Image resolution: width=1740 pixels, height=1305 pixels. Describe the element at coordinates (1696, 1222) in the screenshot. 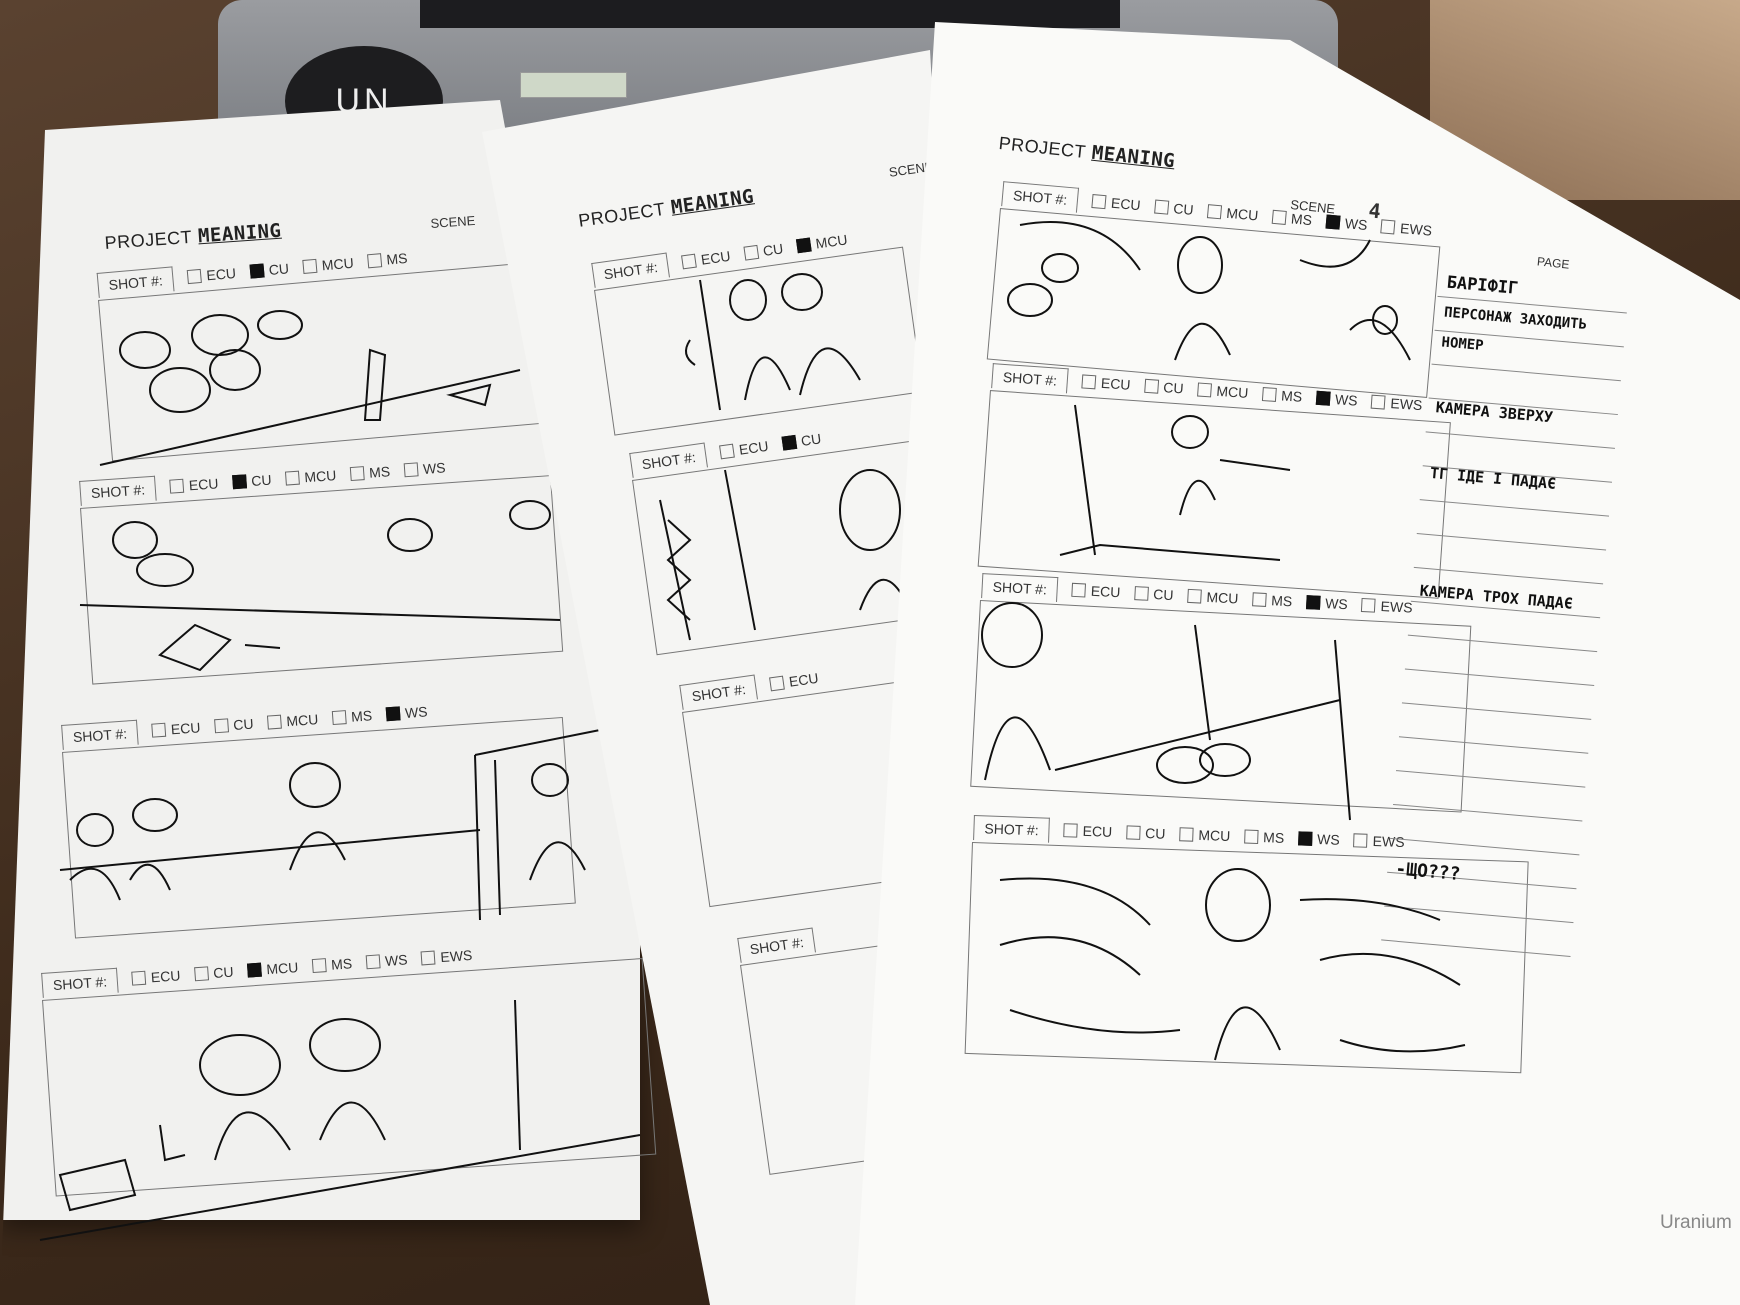

I see `brand-watermark: Uranium` at that location.